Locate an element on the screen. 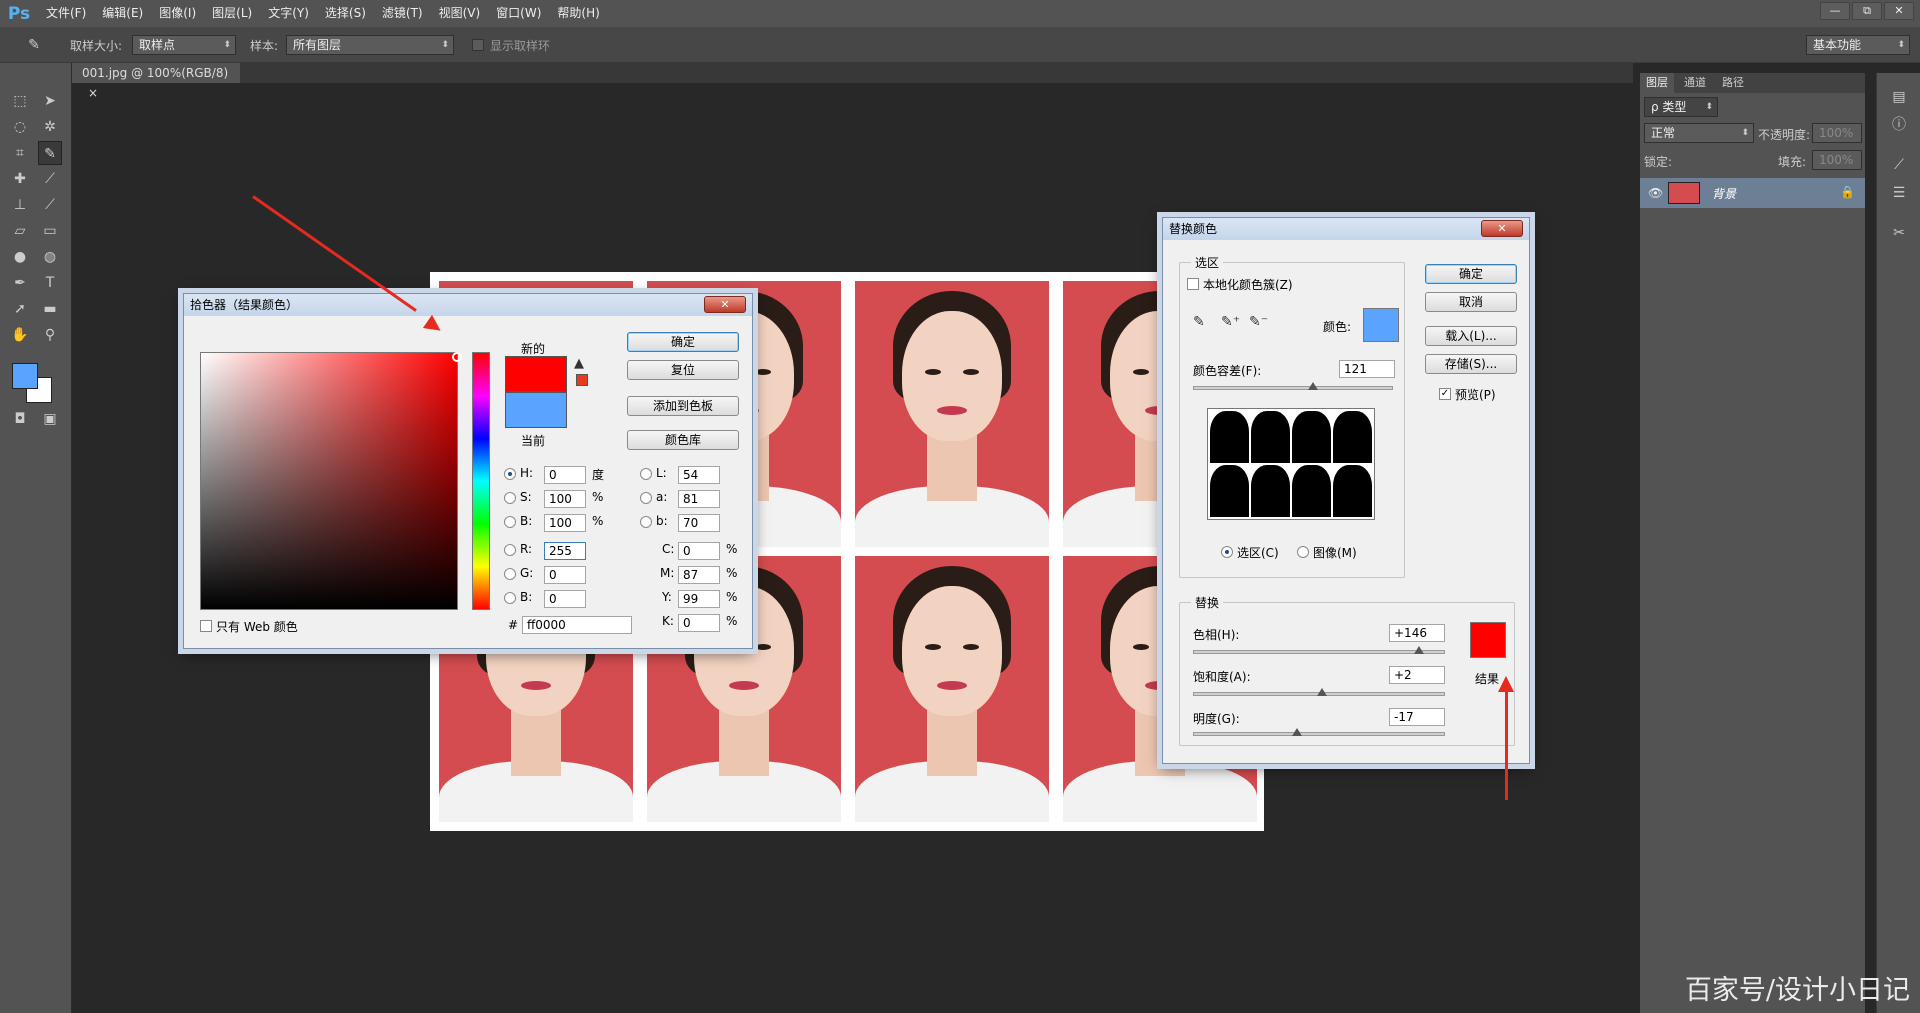 This screenshot has width=1920, height=1013. lasso-icon: ◌ is located at coordinates (20, 127).